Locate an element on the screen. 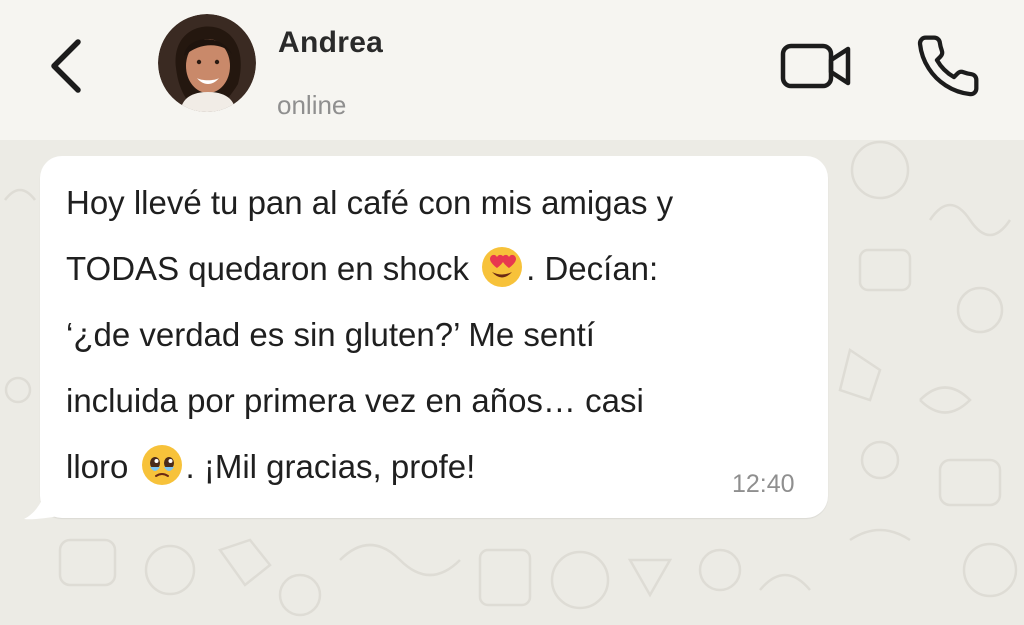  message-line: incluida por primera vez en años… casi is located at coordinates (355, 400).